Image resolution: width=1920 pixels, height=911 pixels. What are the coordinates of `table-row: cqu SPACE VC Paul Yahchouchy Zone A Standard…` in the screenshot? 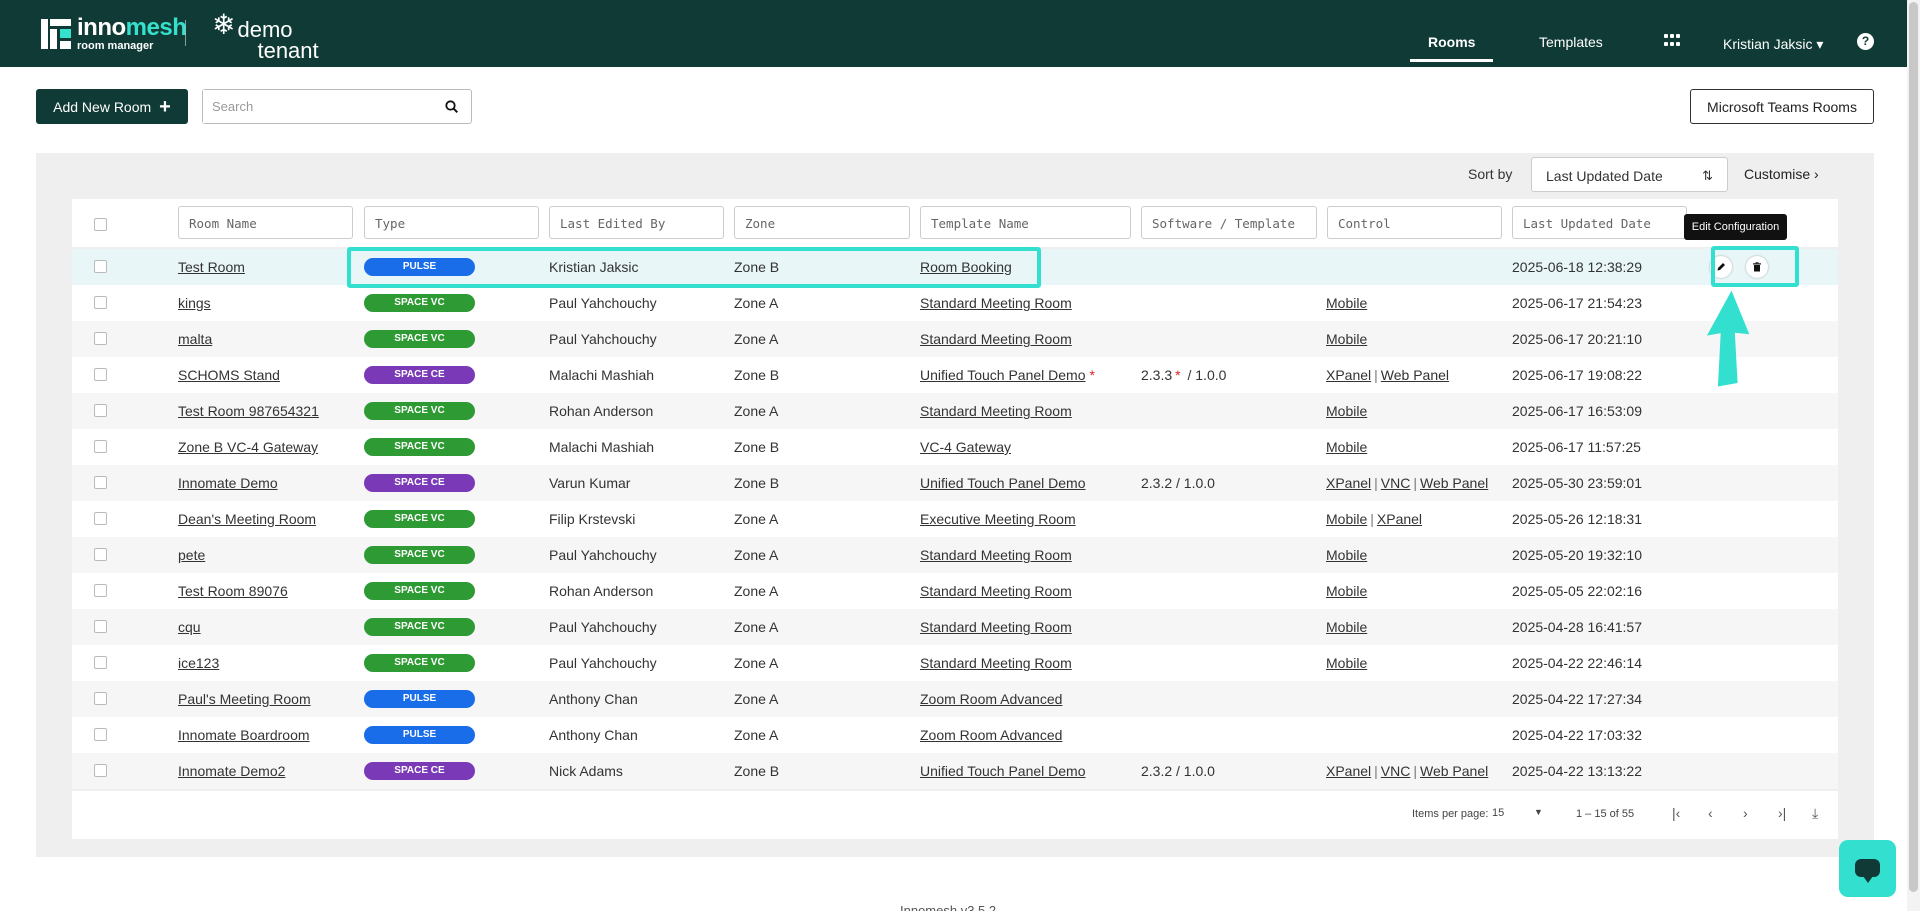 It's located at (955, 627).